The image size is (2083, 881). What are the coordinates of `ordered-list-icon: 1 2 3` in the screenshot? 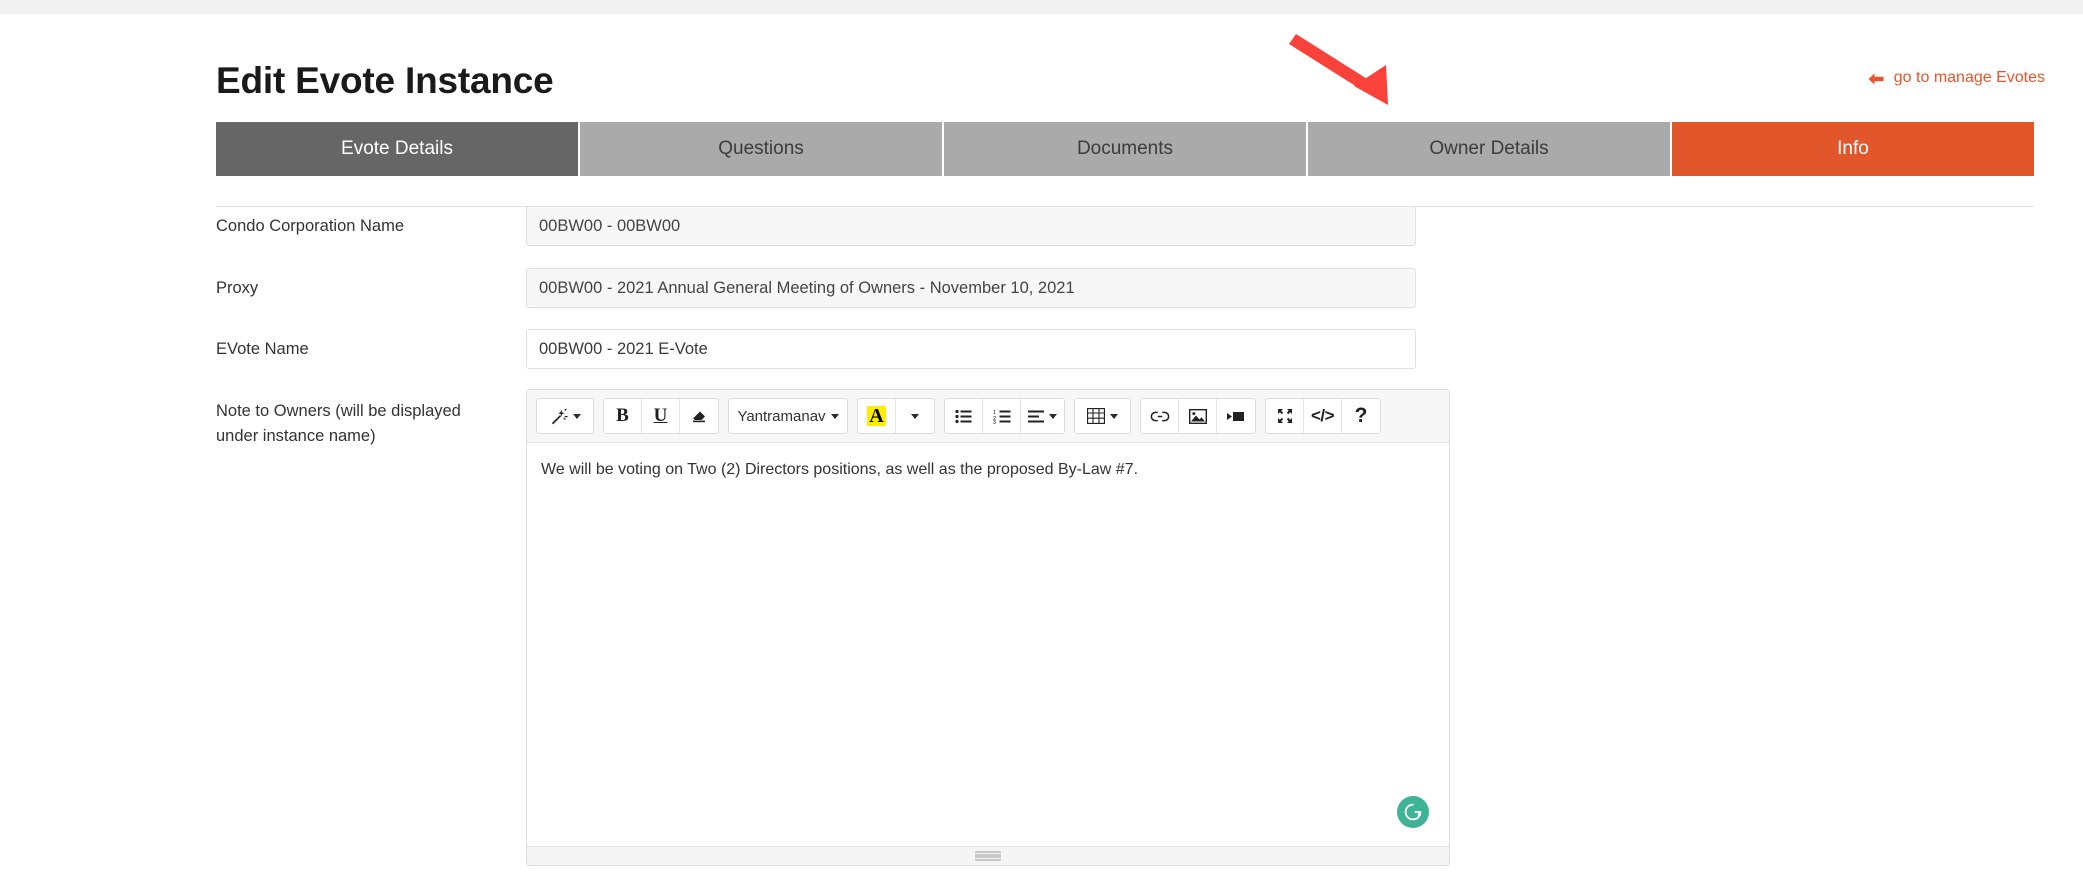 It's located at (1002, 416).